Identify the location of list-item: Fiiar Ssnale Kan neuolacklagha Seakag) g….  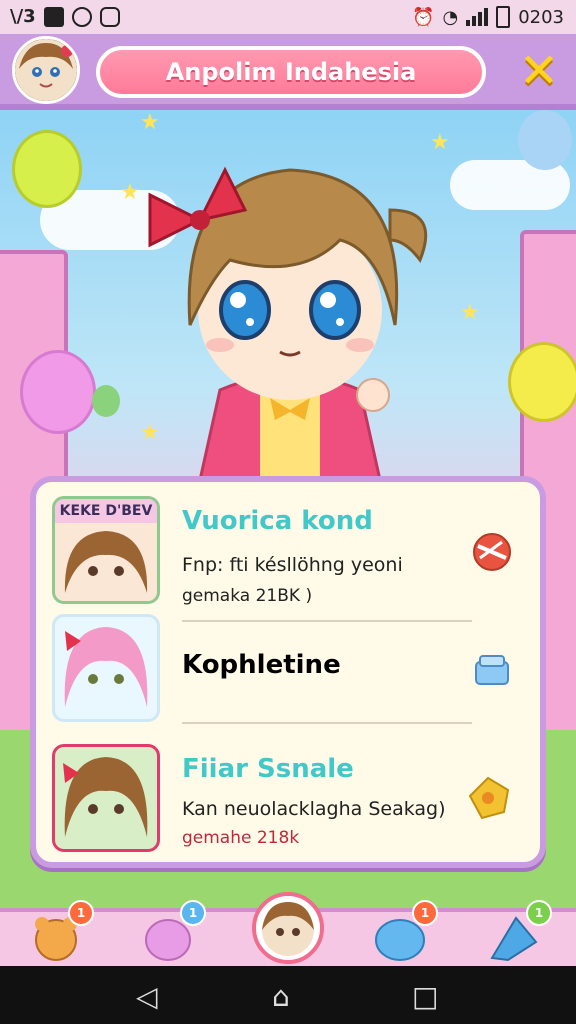
(292, 801).